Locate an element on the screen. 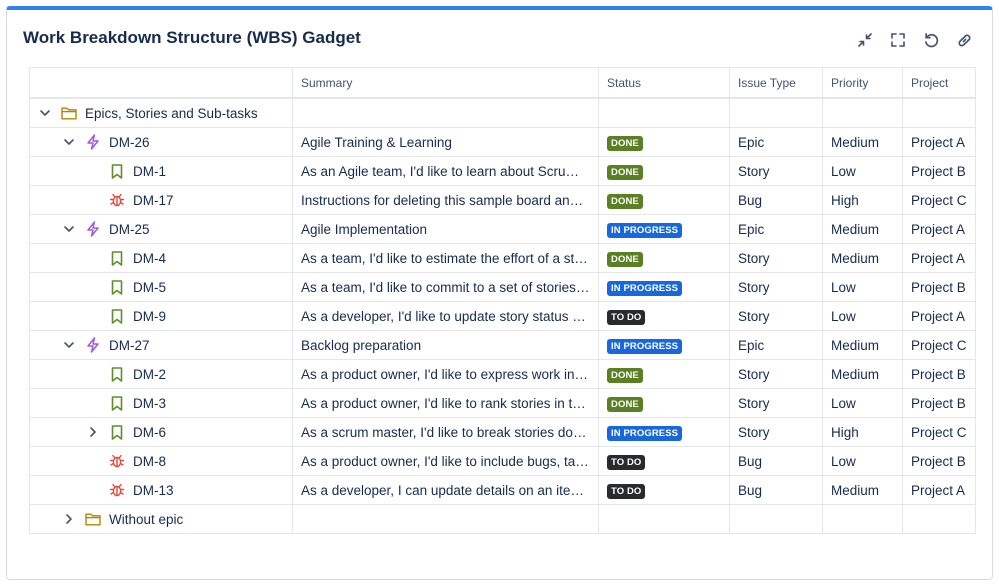 The height and width of the screenshot is (586, 999). tree-node: DM-26 is located at coordinates (158, 142).